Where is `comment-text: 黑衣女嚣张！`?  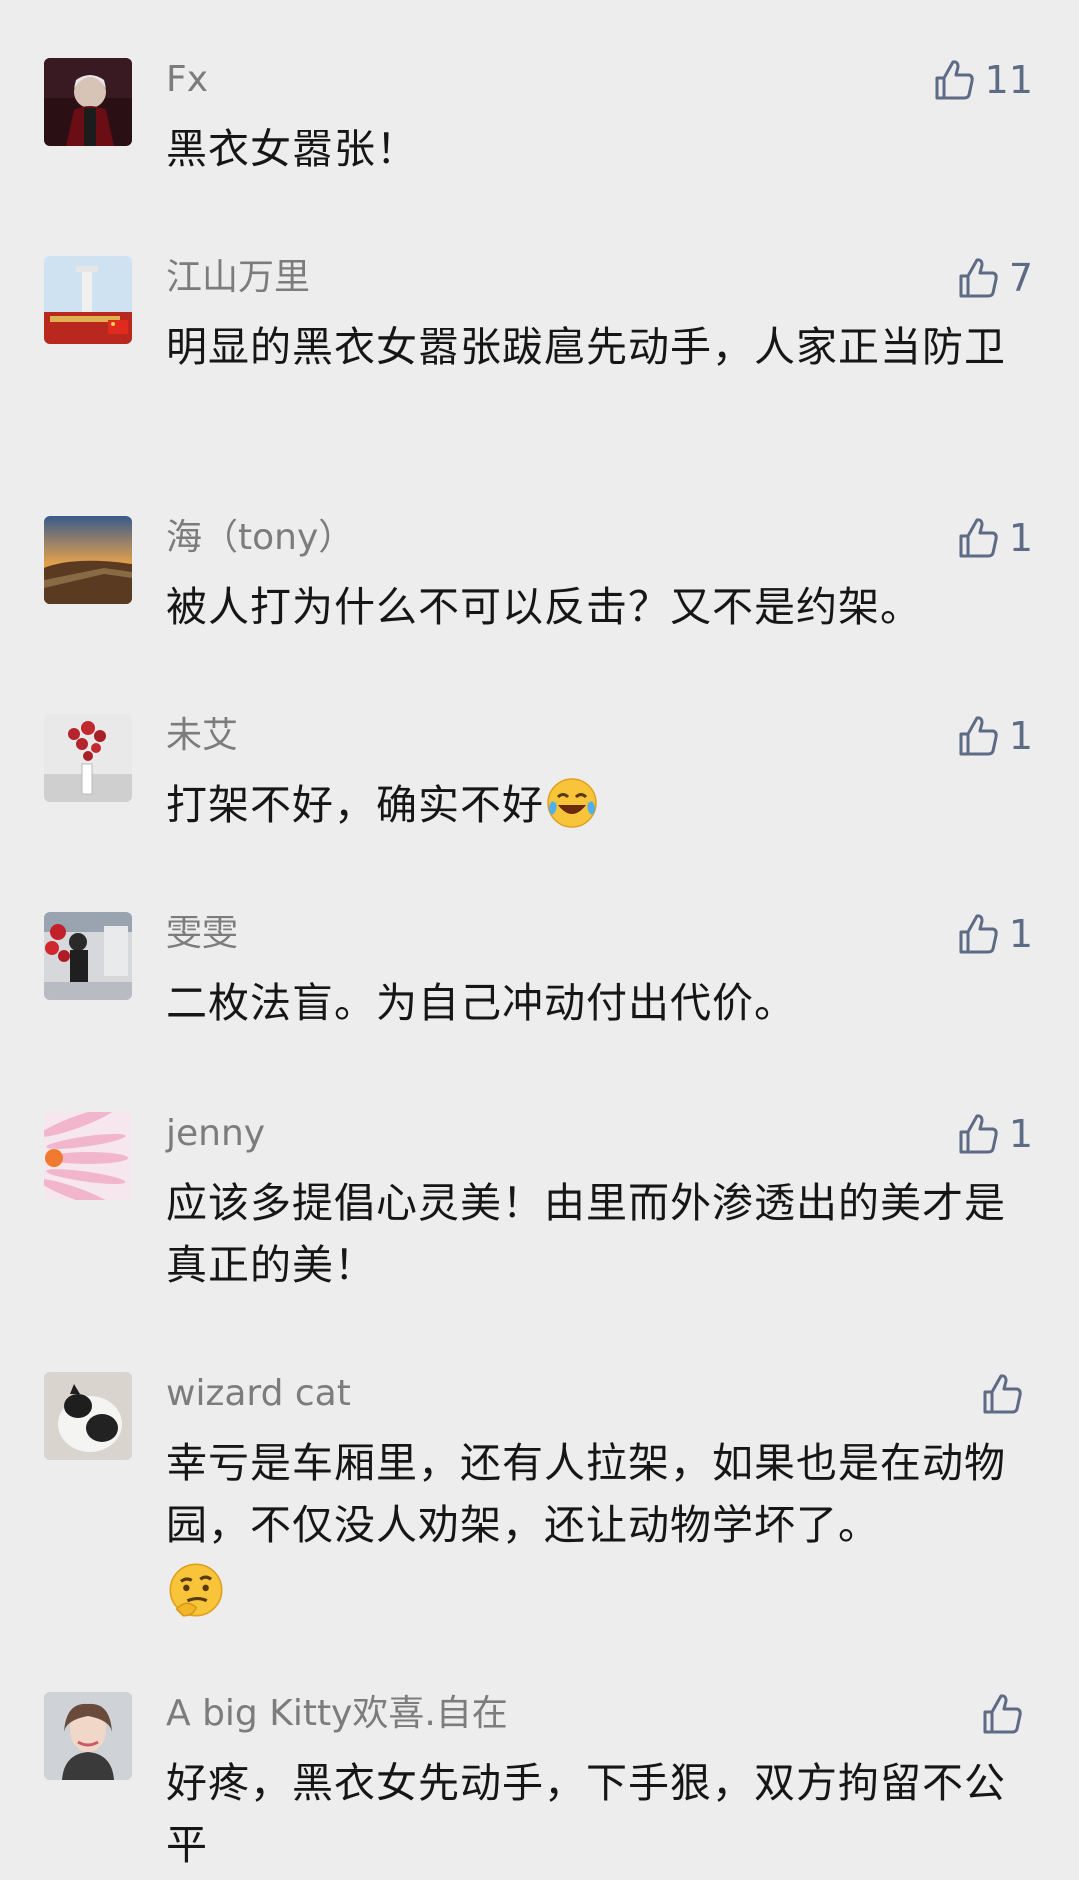 comment-text: 黑衣女嚣张！ is located at coordinates (292, 149).